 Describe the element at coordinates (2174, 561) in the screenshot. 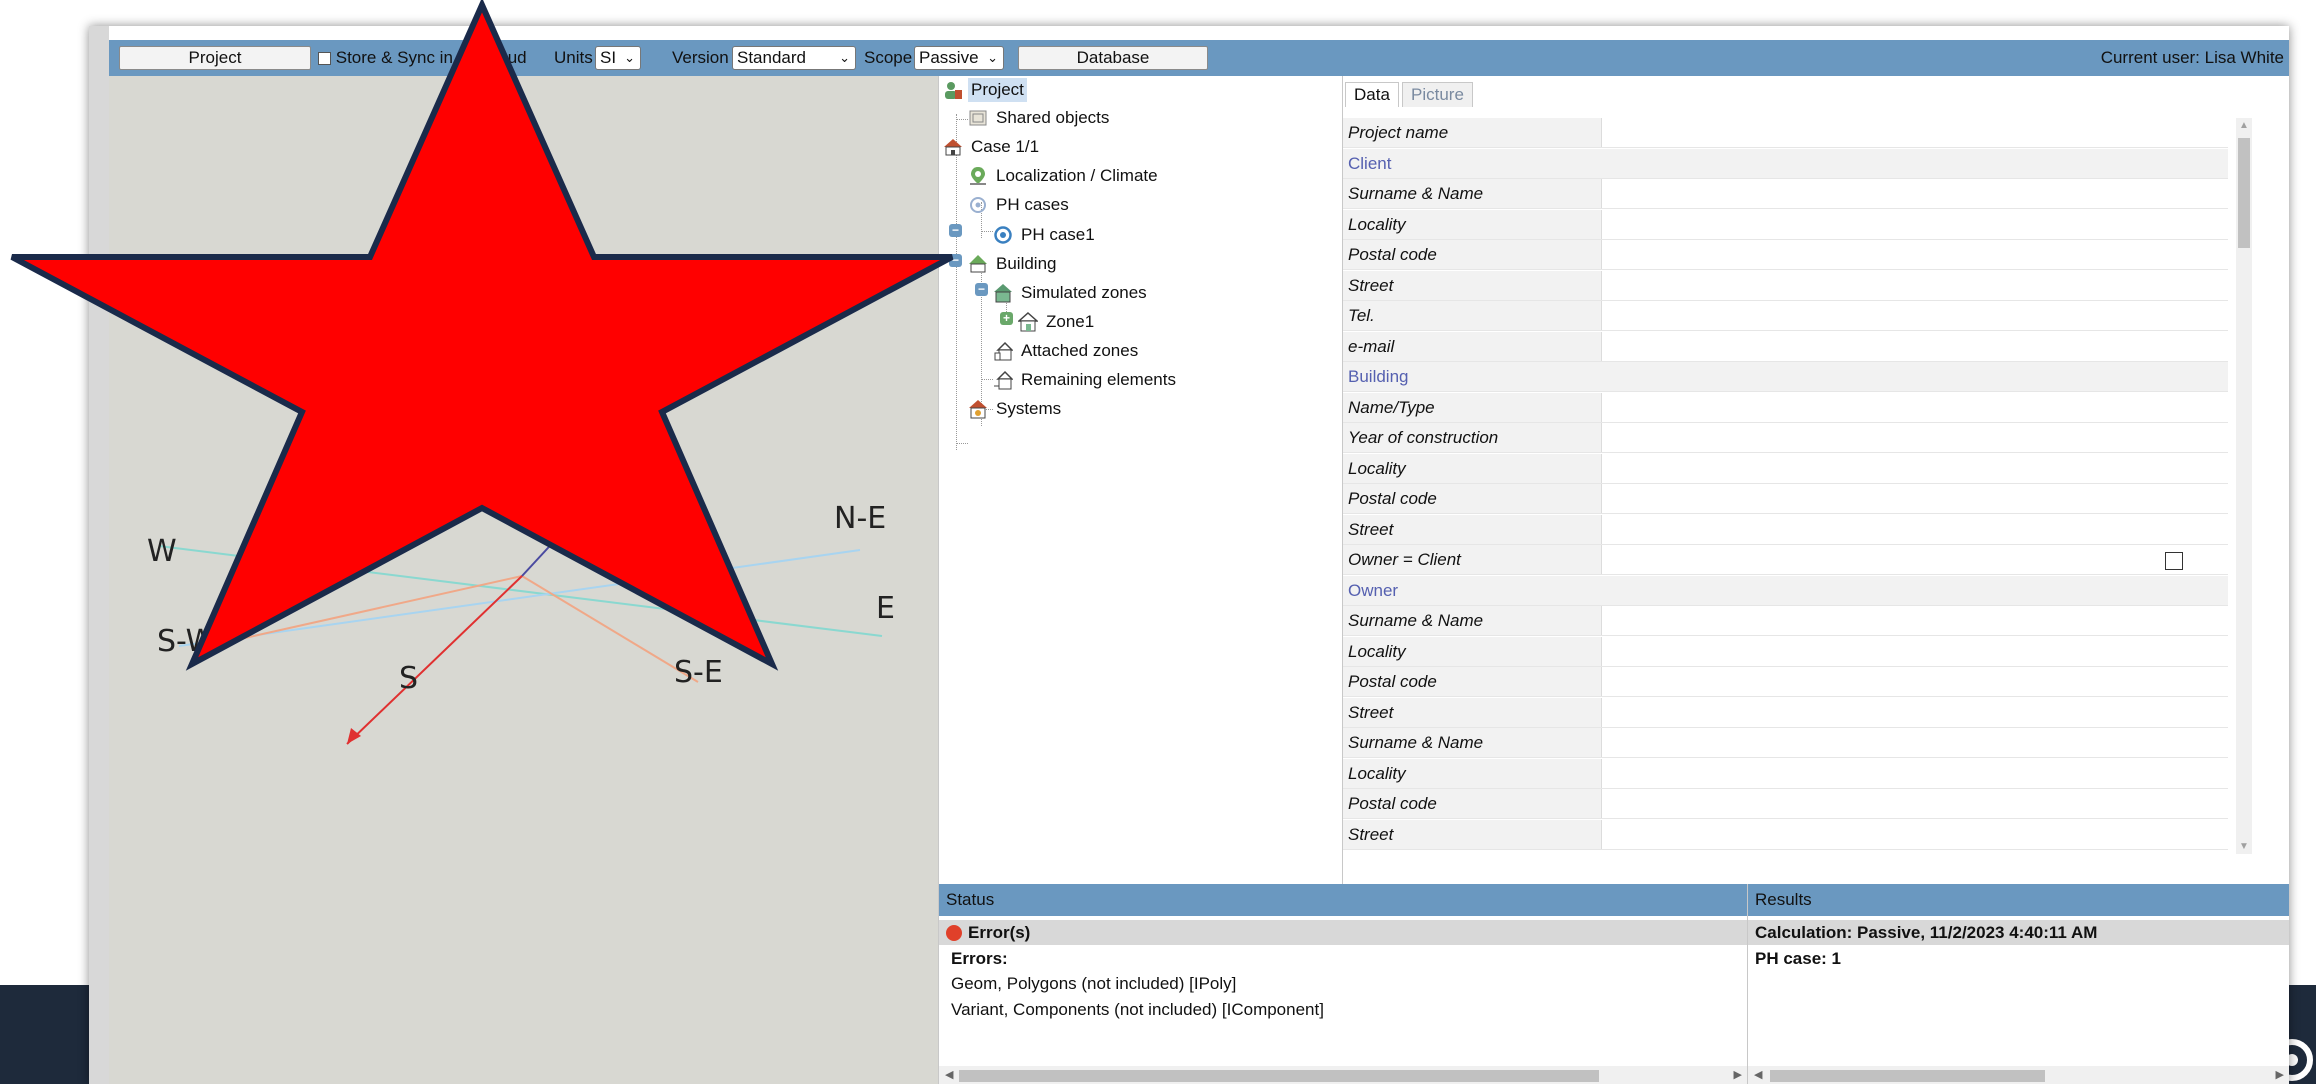

I see `owner-equals-client-checkbox` at that location.